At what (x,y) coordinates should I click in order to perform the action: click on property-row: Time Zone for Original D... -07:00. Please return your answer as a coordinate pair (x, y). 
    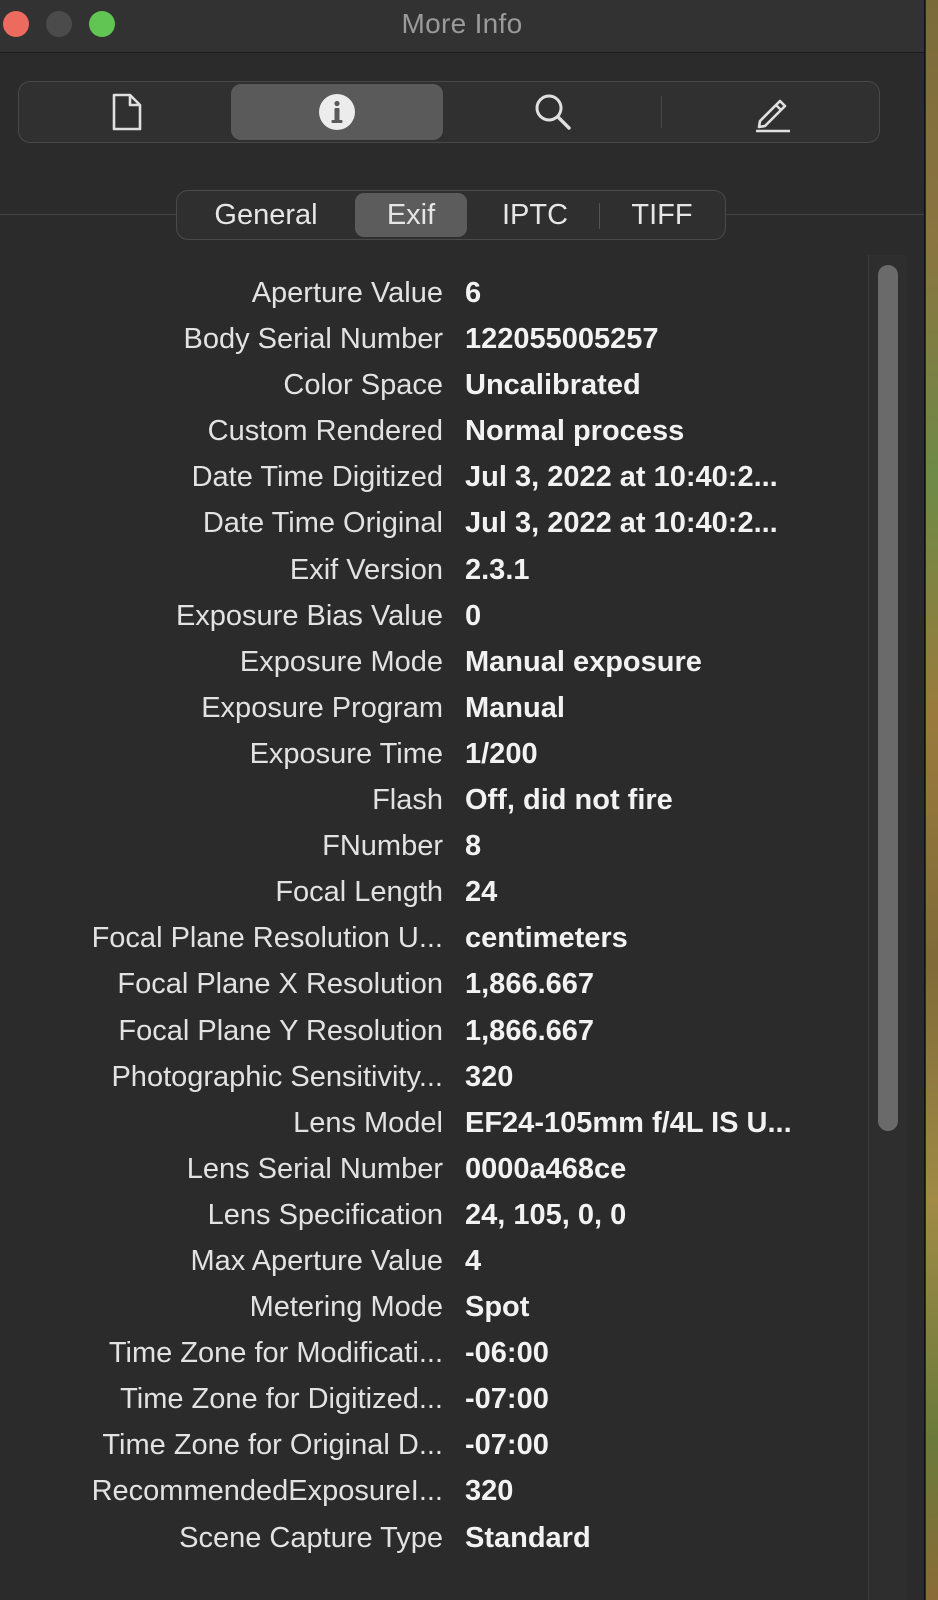
    Looking at the image, I should click on (435, 1445).